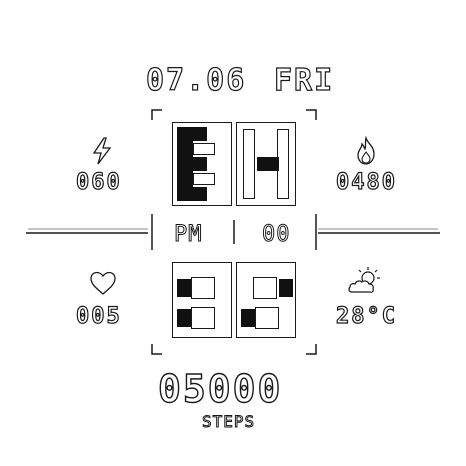  Describe the element at coordinates (184, 288) in the screenshot. I see `minute-tens-seg-a` at that location.